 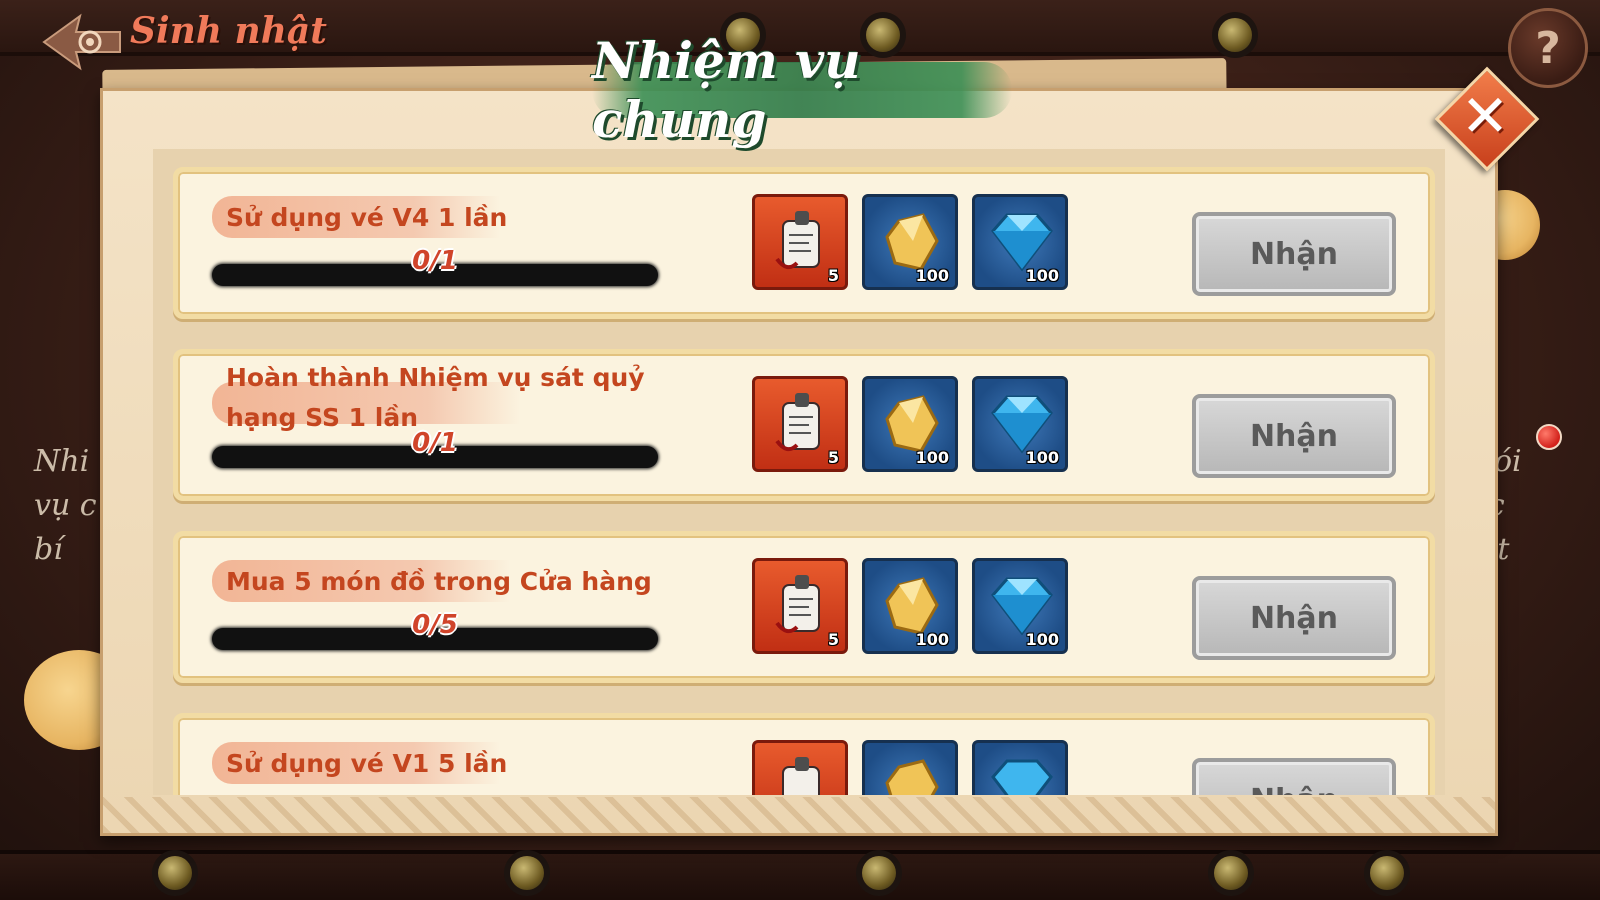 What do you see at coordinates (367, 763) in the screenshot?
I see `task-name: Sử dụng vé V1 5 lần` at bounding box center [367, 763].